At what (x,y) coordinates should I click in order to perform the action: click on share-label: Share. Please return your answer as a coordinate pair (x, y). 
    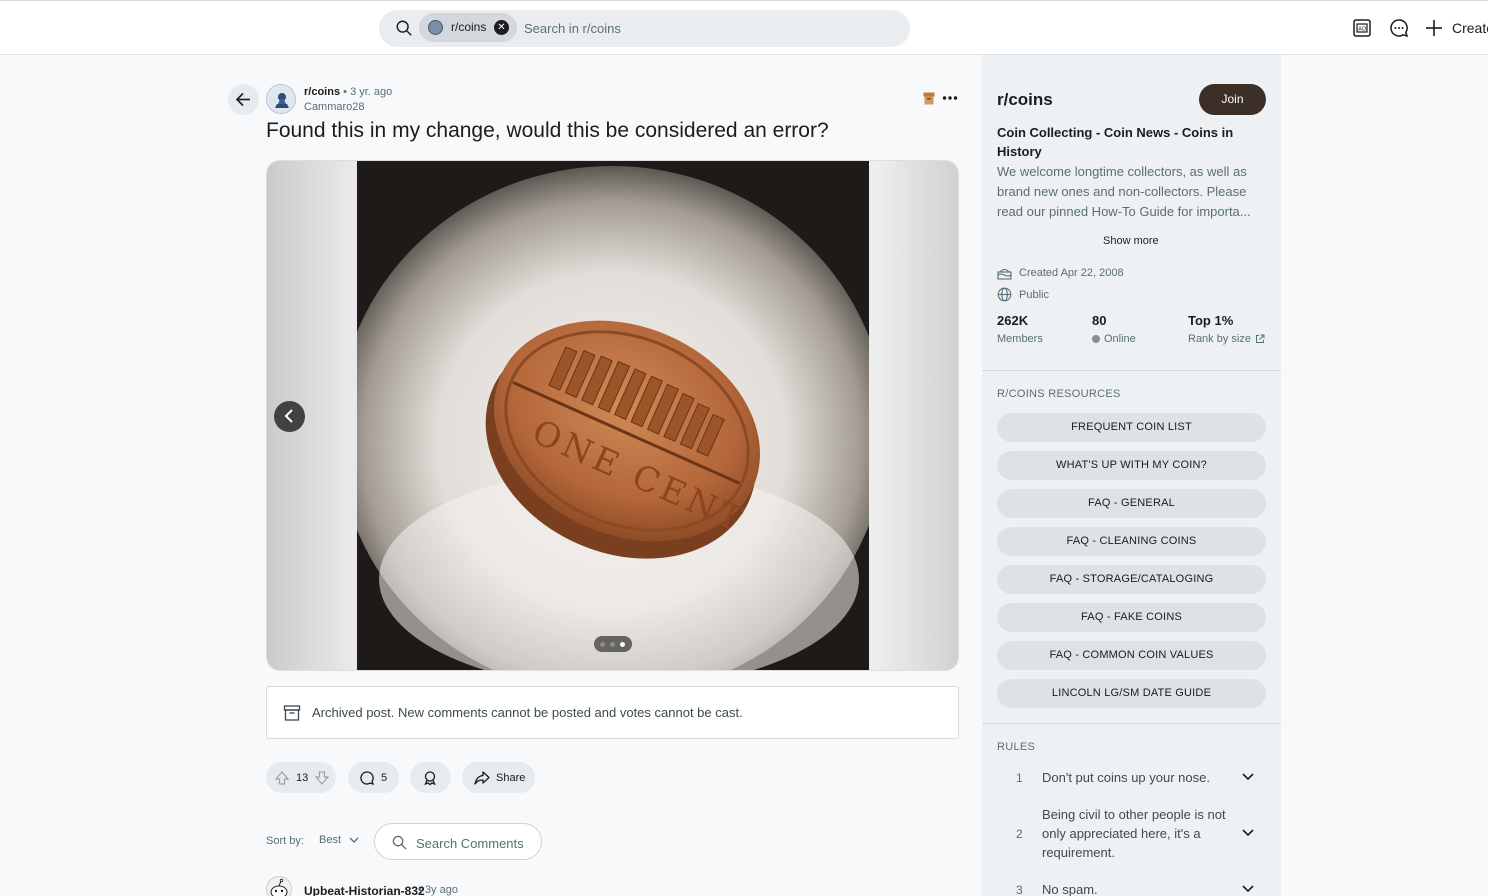
    Looking at the image, I should click on (511, 777).